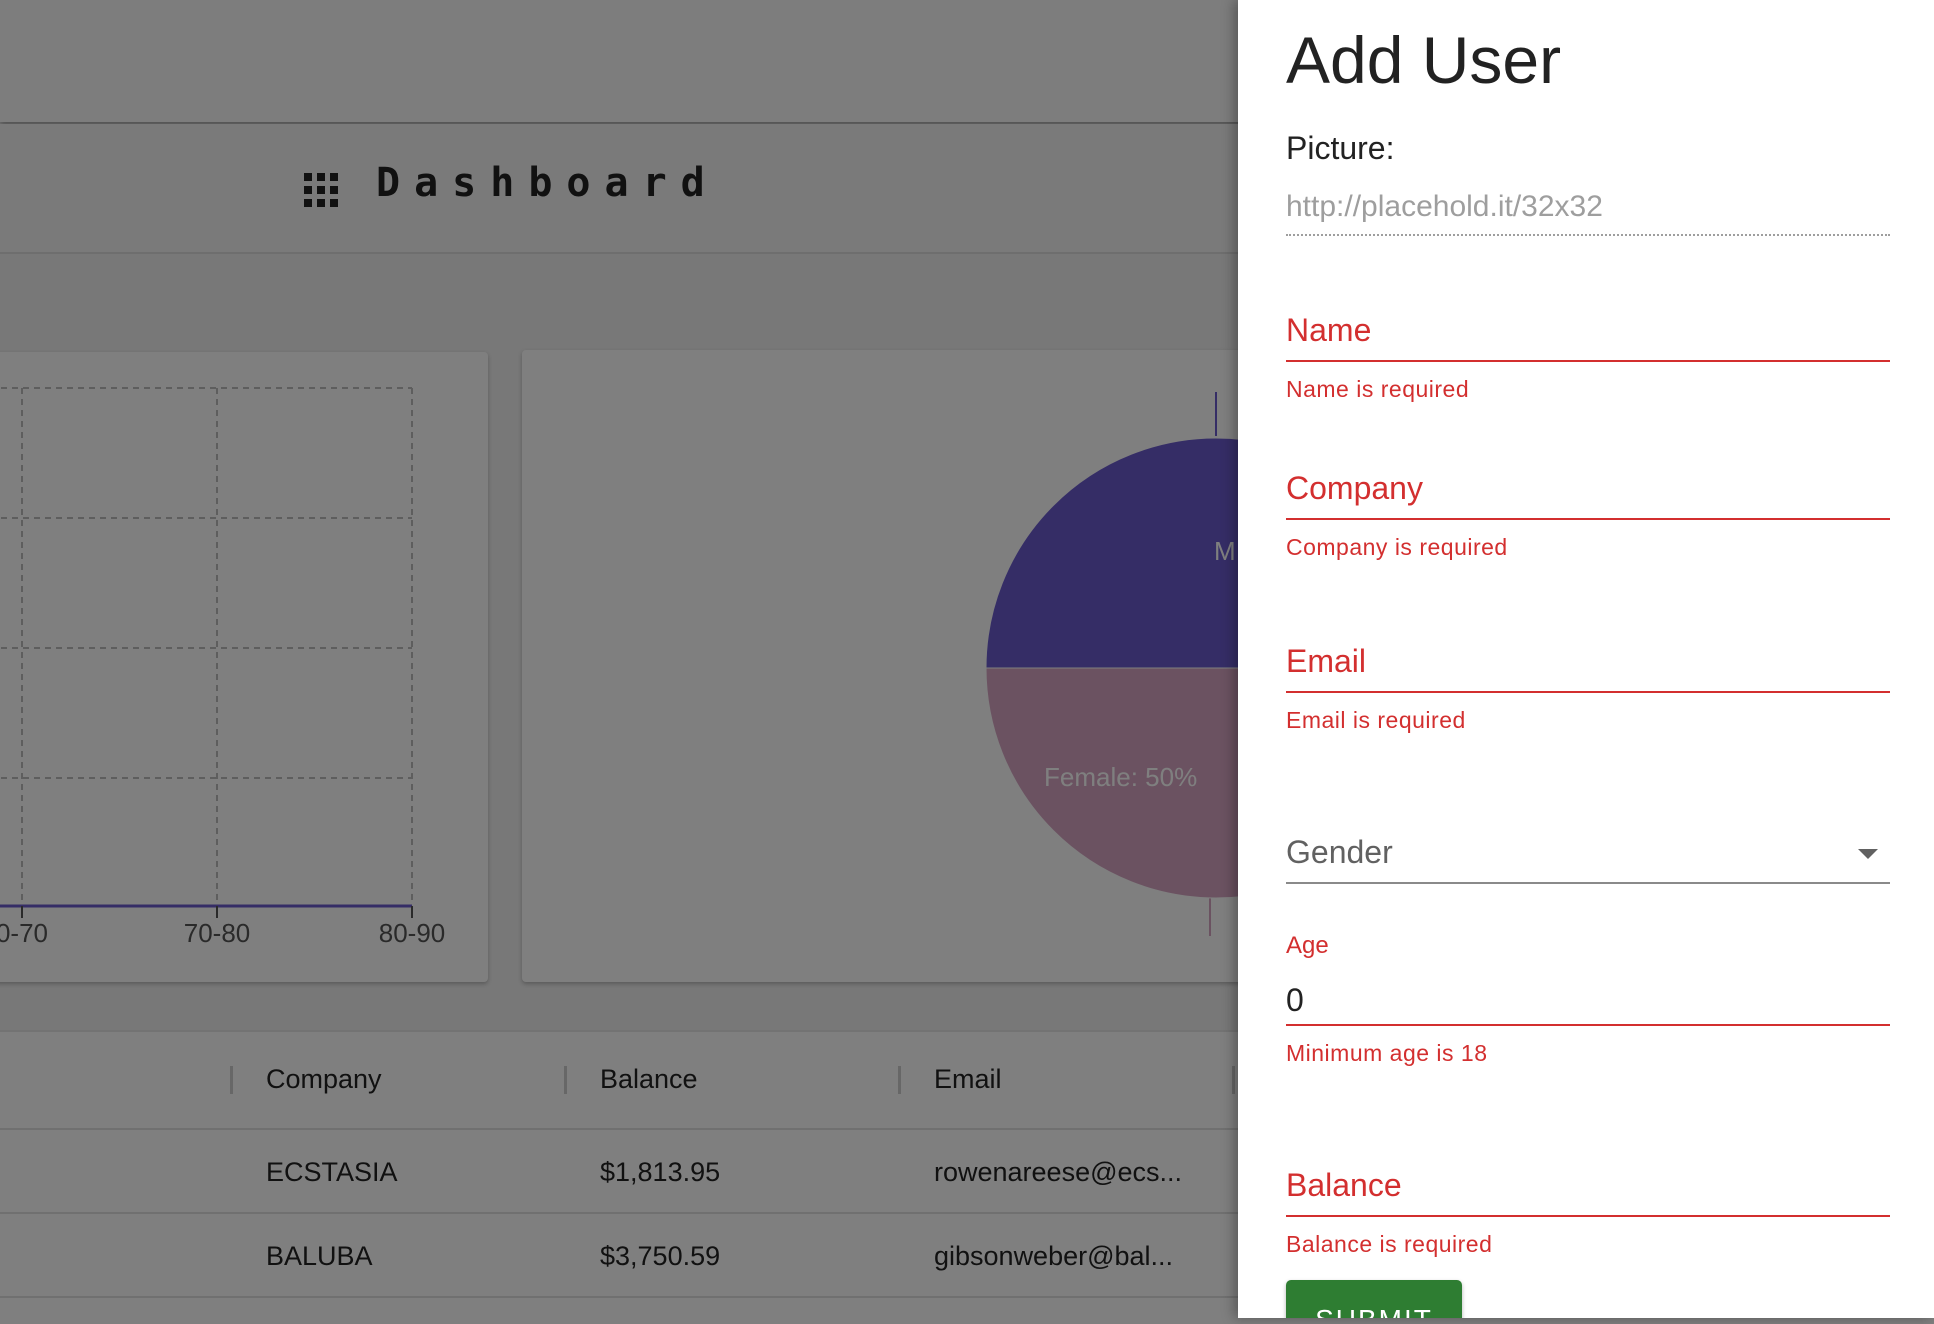 Image resolution: width=1934 pixels, height=1324 pixels. What do you see at coordinates (1340, 148) in the screenshot?
I see `picture-label: Picture:` at bounding box center [1340, 148].